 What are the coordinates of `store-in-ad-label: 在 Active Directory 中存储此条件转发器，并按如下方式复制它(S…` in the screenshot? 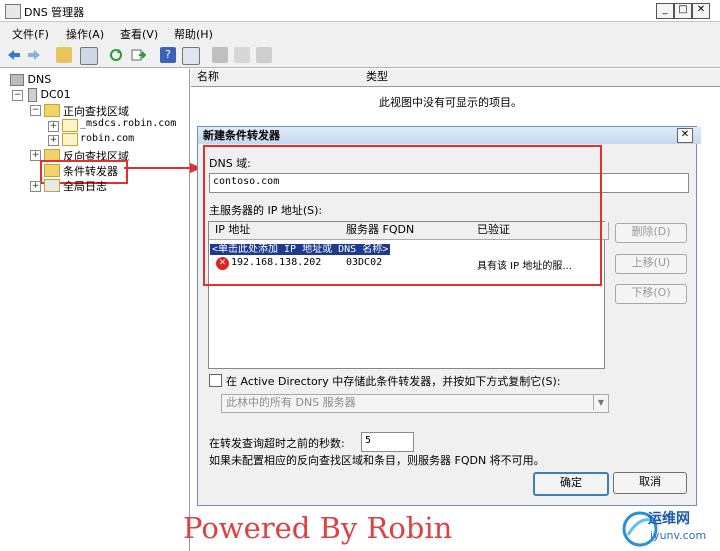 It's located at (393, 381).